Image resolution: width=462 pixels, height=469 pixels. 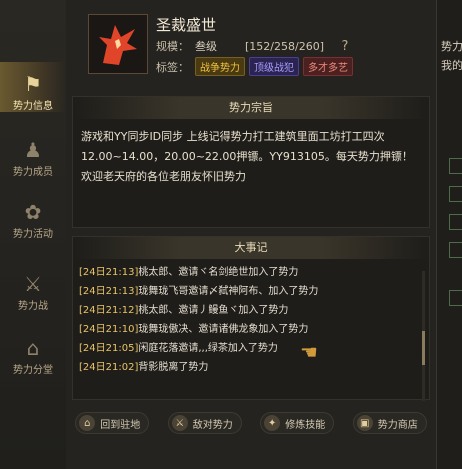 I want to click on banner-icon: ⚑, so click(x=33, y=84).